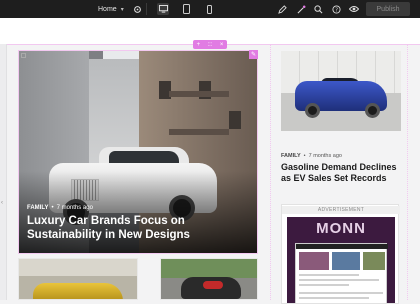  Describe the element at coordinates (163, 9) in the screenshot. I see `desktop-icon` at that location.